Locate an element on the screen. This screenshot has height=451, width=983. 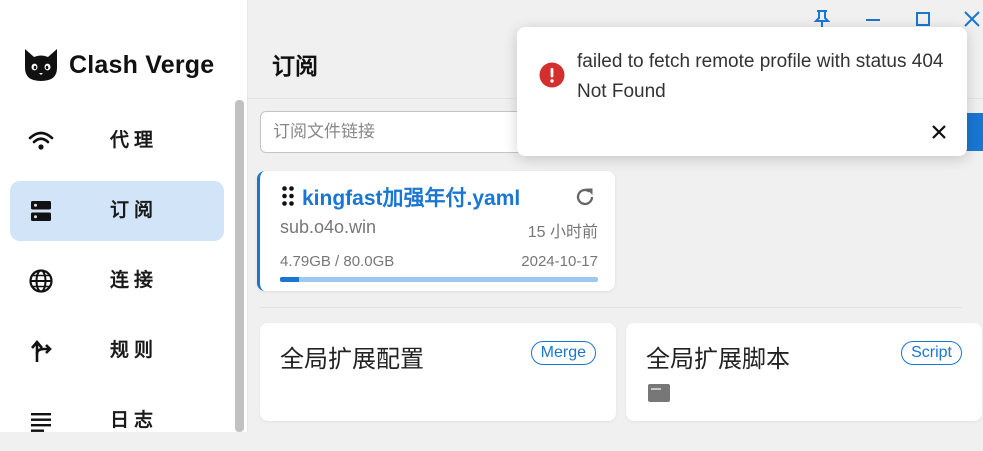
refresh-icon is located at coordinates (585, 197).